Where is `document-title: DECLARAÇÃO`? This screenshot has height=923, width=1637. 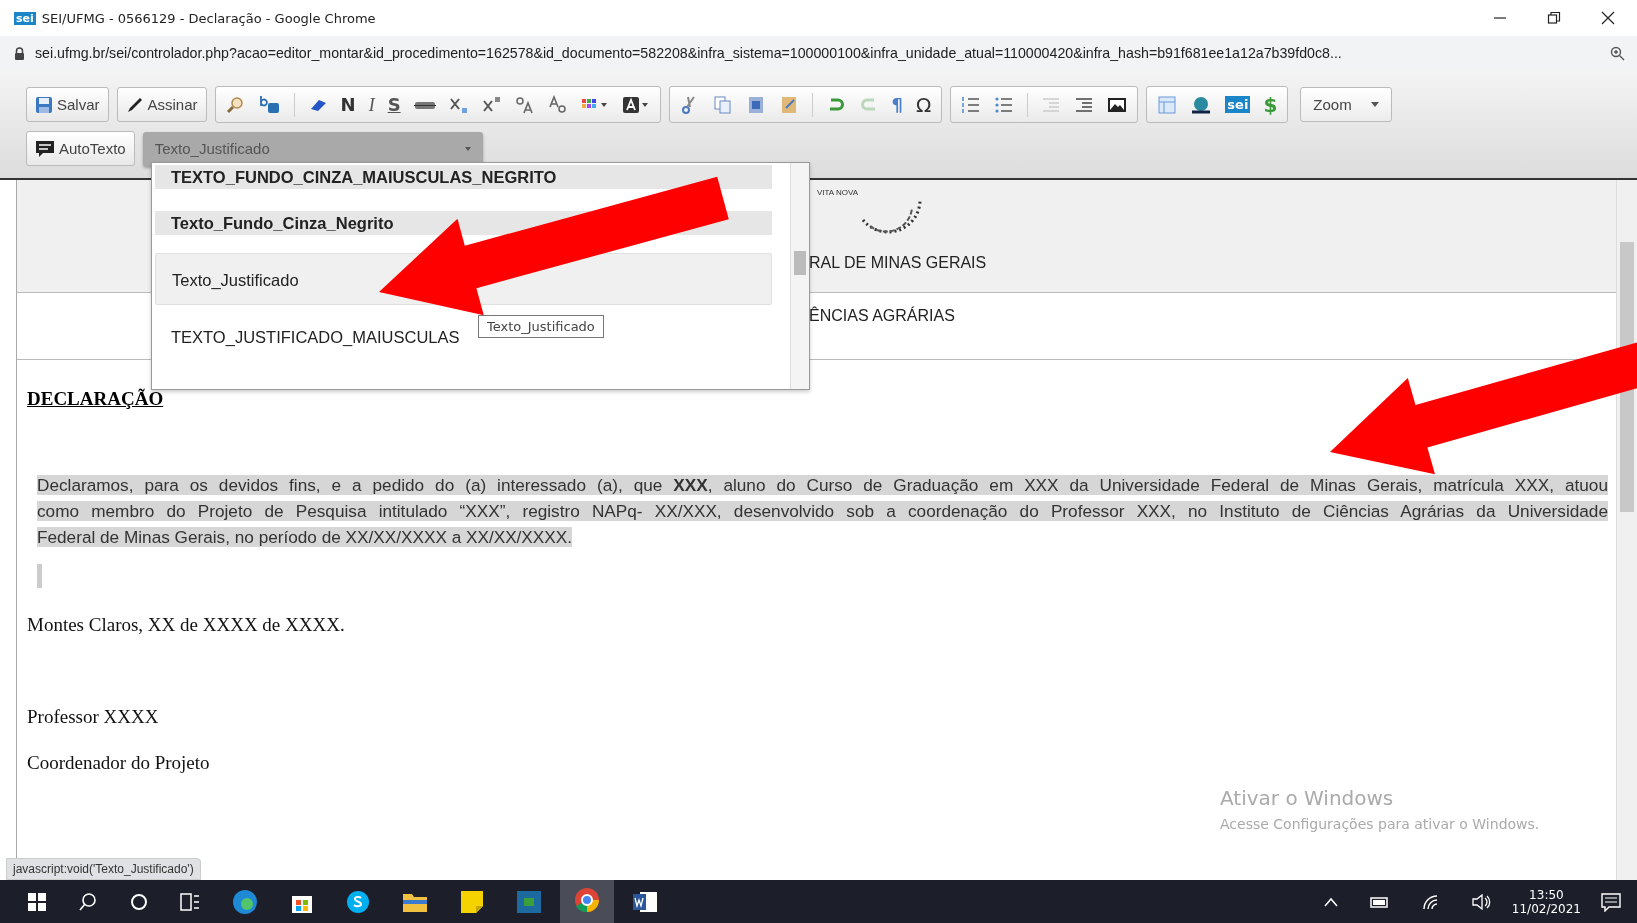
document-title: DECLARAÇÃO is located at coordinates (95, 399).